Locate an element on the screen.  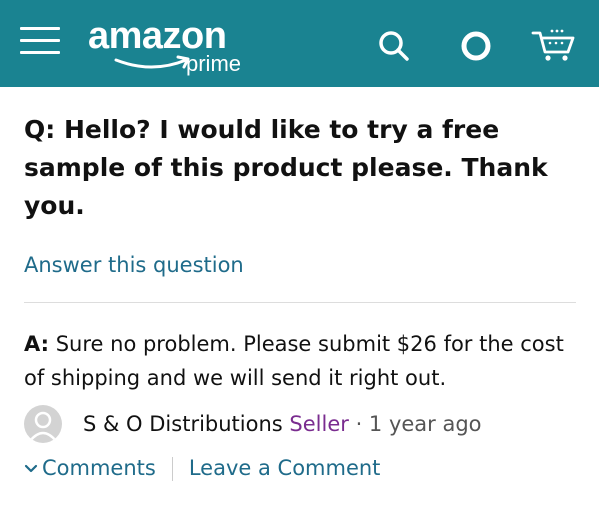
comments-row: Comments Leave a Comment is located at coordinates (202, 468).